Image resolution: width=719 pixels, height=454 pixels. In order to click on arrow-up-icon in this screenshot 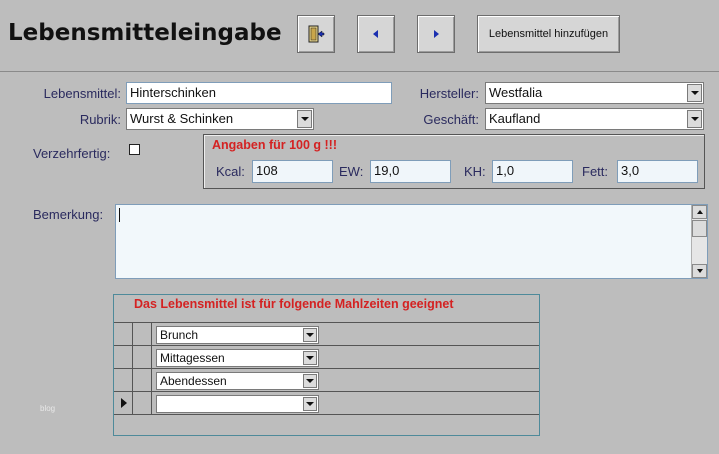, I will do `click(699, 212)`.